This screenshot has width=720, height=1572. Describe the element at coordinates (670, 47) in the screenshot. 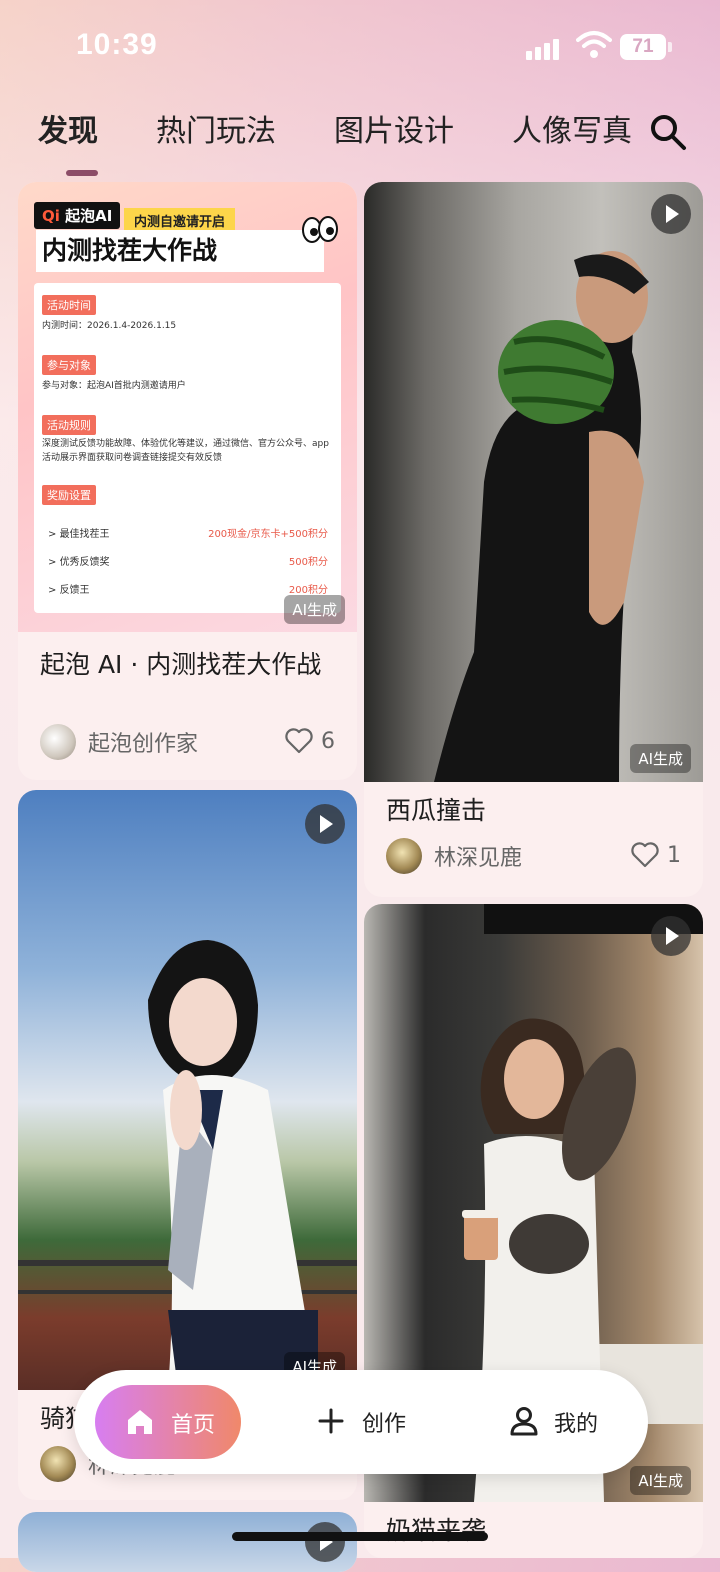

I see `battery-tip` at that location.